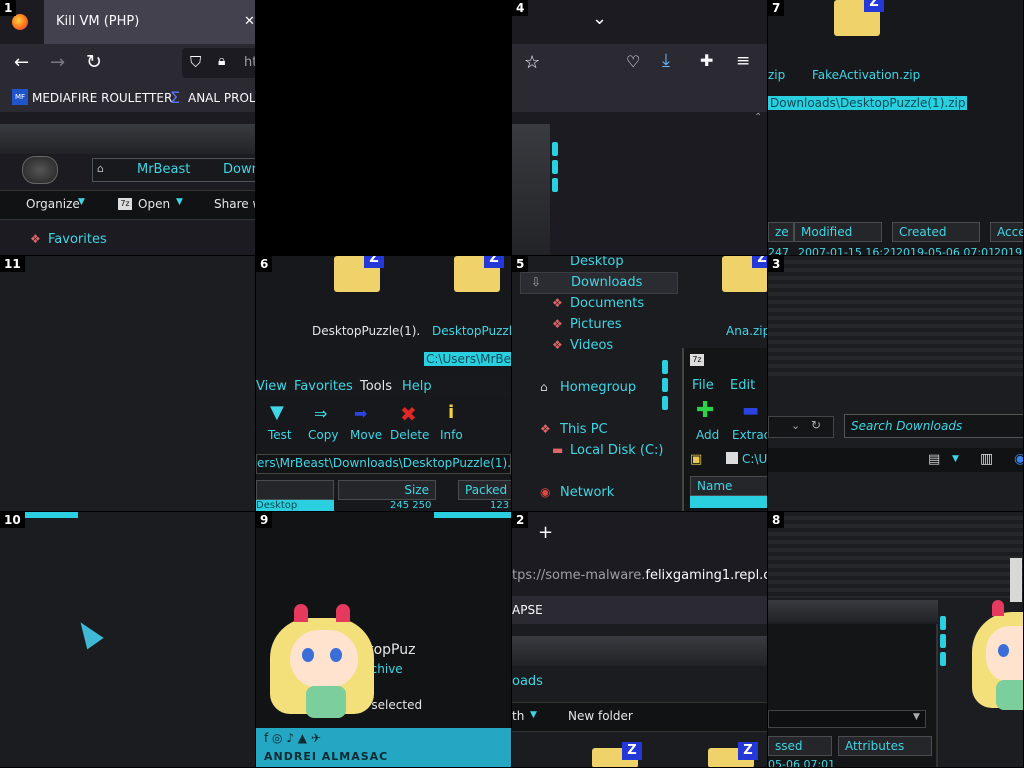  I want to click on url-text: tps://some-malware.felixgaming1.repl.co, so click(639, 575).